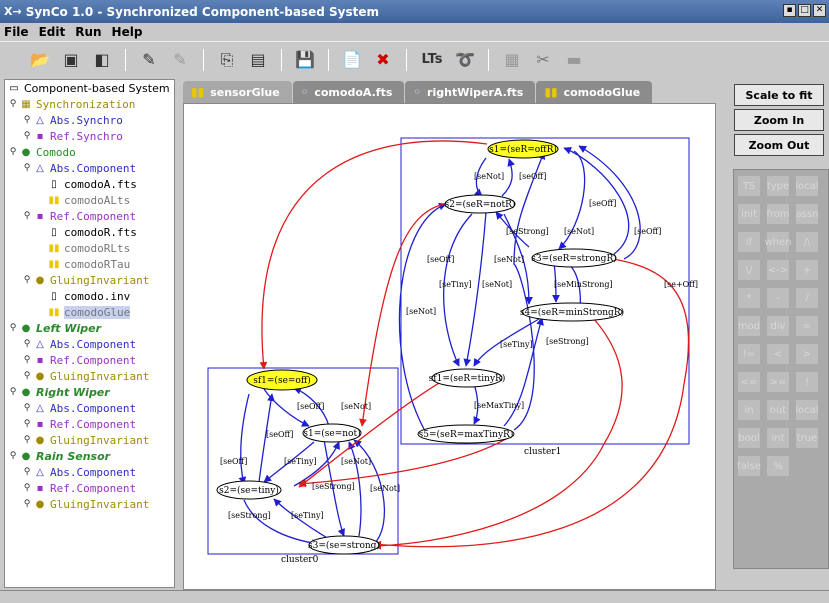 This screenshot has width=829, height=603. I want to click on palette-key: +, so click(807, 270).